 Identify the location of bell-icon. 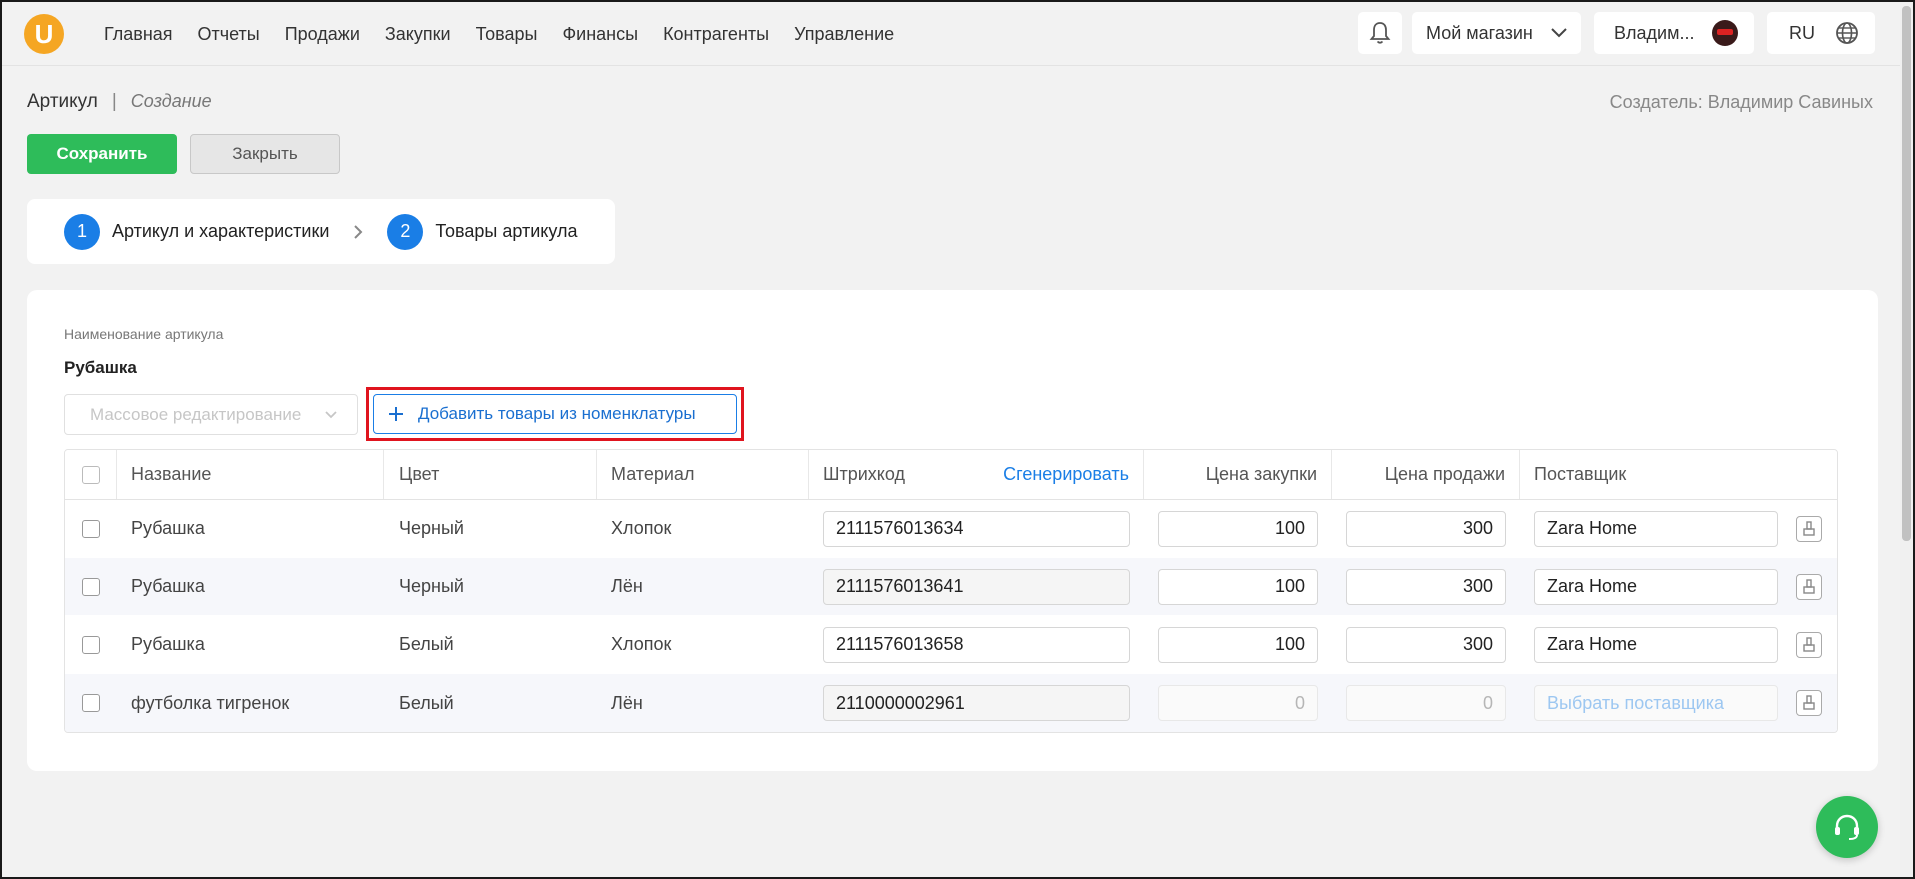
(1380, 33).